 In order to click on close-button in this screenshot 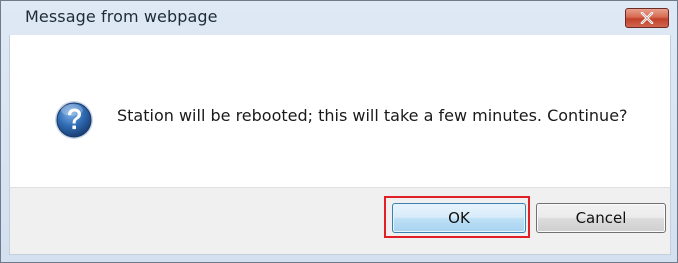, I will do `click(647, 18)`.